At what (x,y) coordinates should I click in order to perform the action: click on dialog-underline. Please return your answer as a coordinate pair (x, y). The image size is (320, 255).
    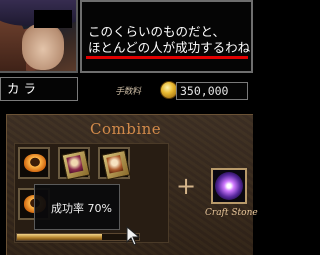
    Looking at the image, I should click on (167, 57).